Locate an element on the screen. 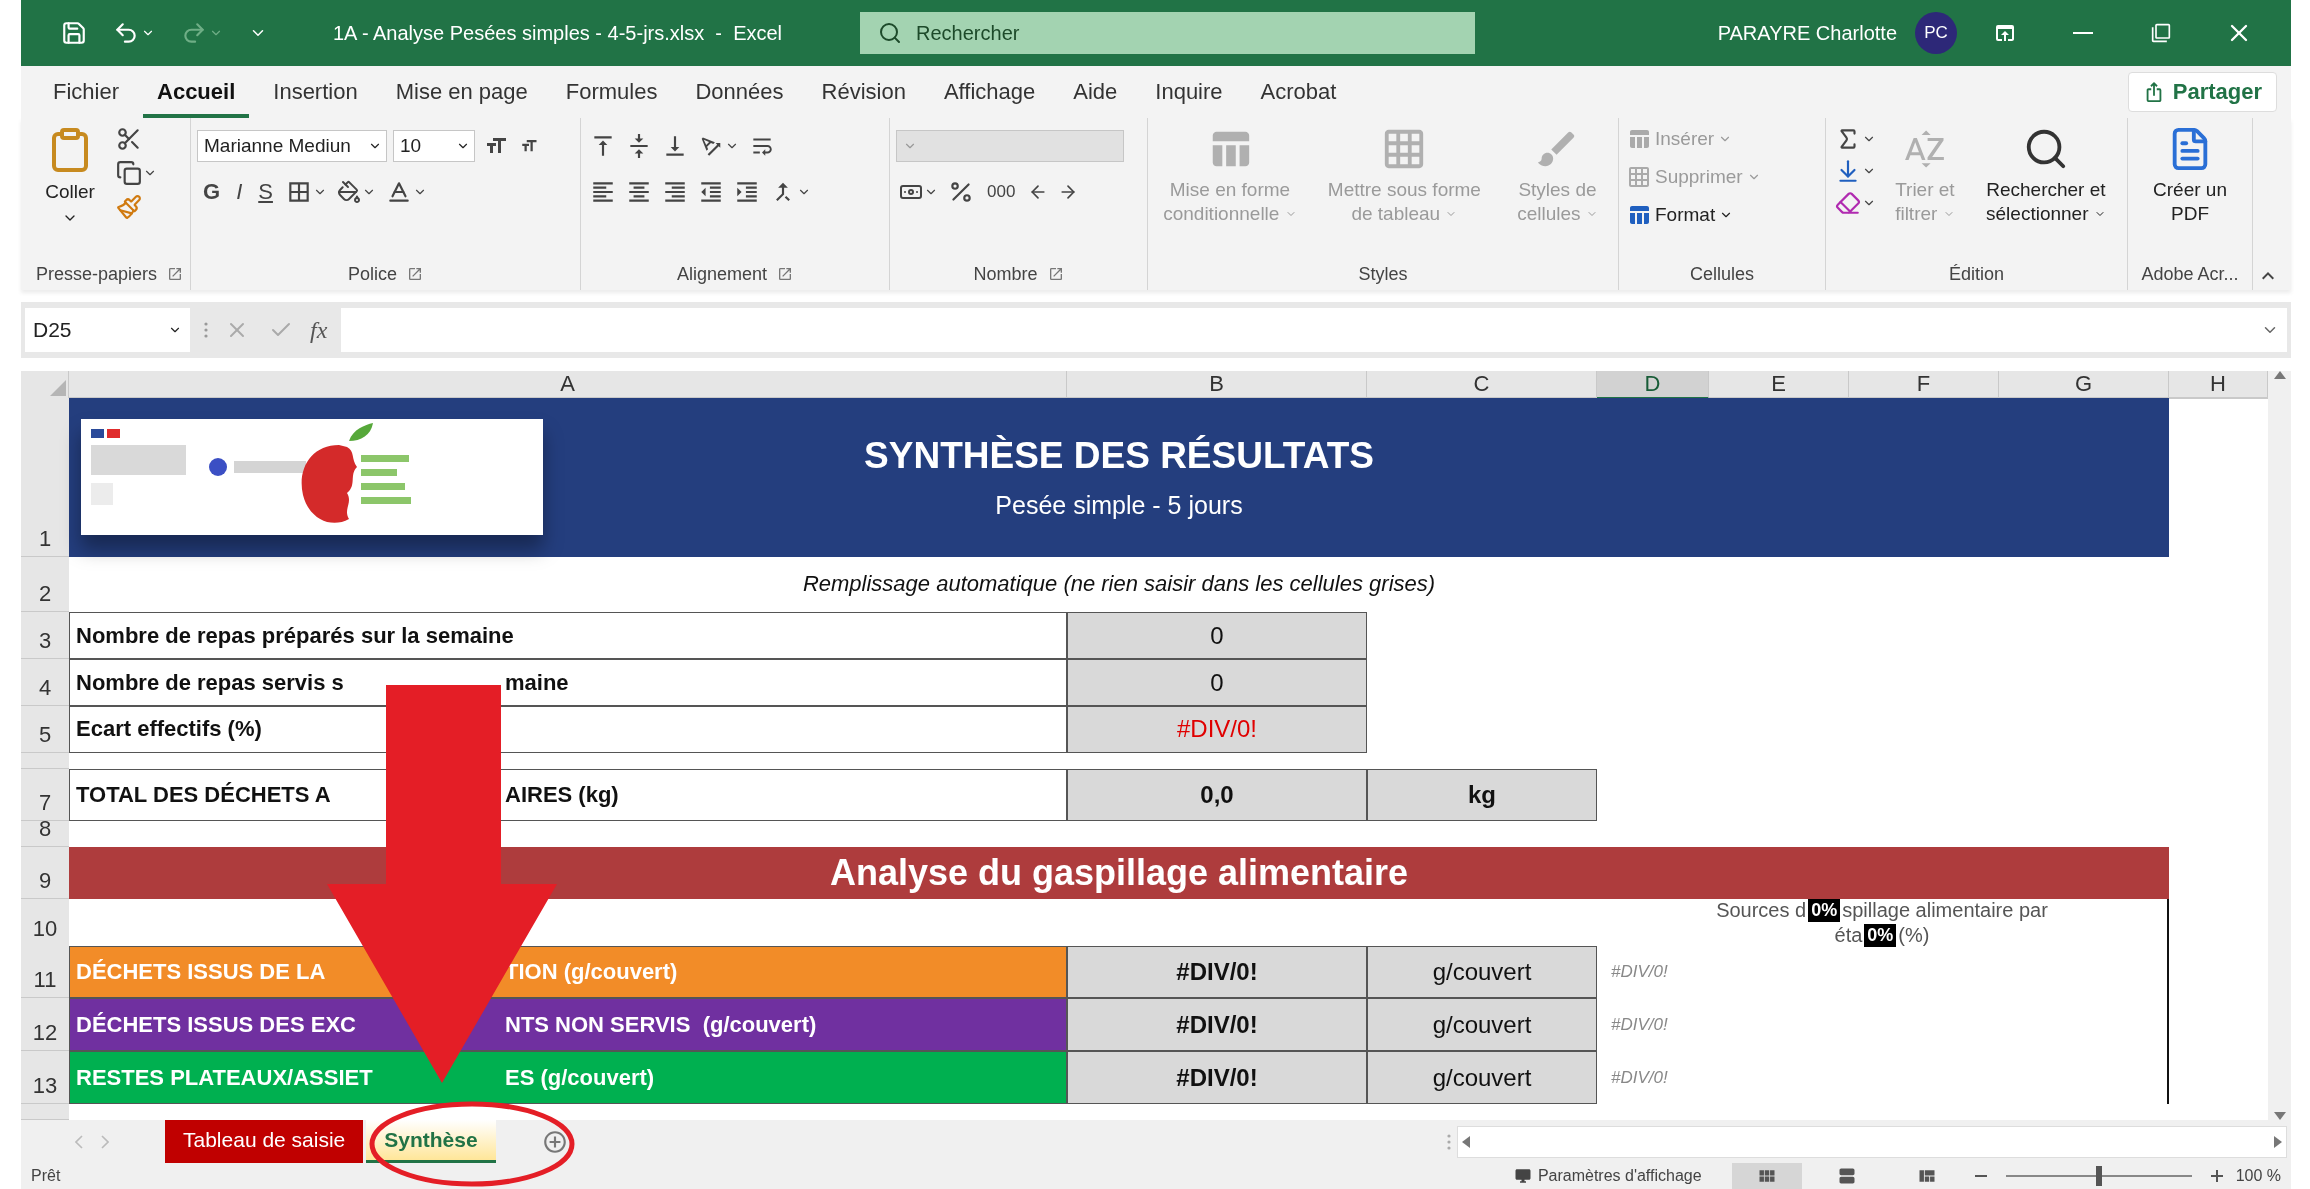 This screenshot has height=1189, width=2310. window-title: 1A - Analyse Pesées simples - 4-5-jrs.xlsx - Excel is located at coordinates (558, 33).